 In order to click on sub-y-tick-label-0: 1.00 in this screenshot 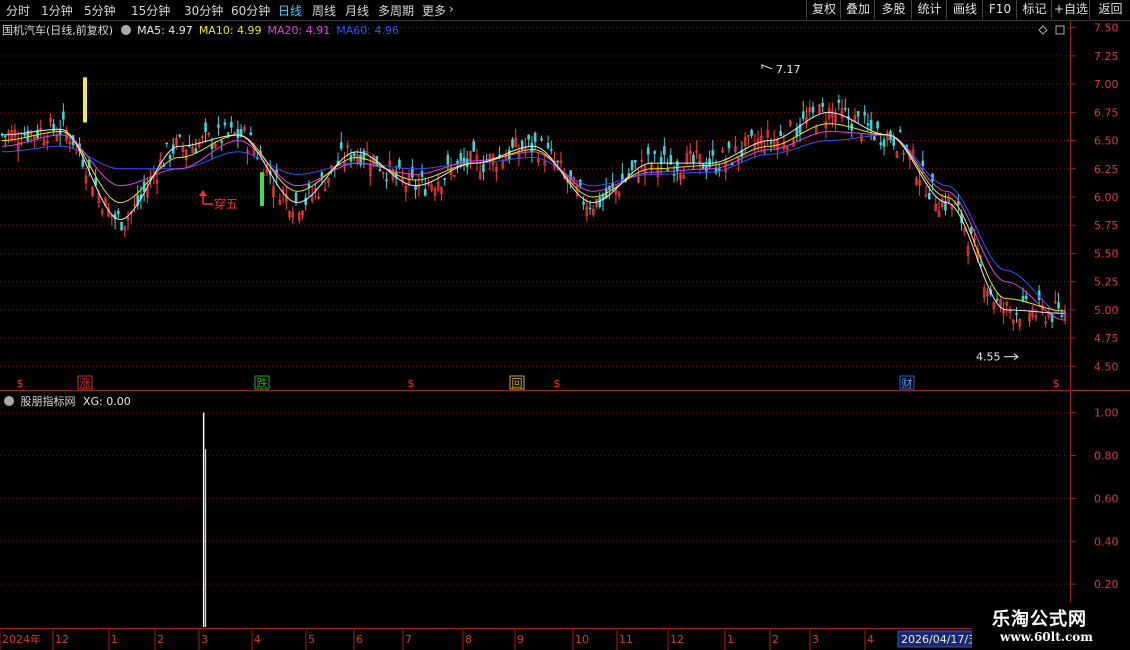, I will do `click(1106, 413)`.